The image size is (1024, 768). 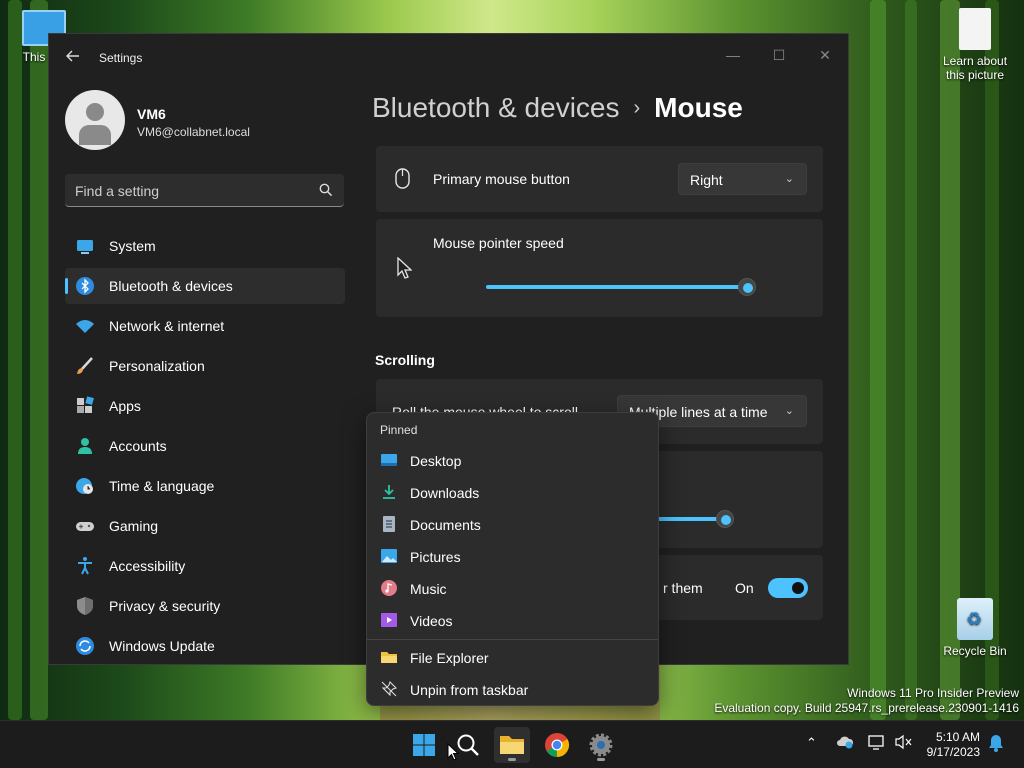 What do you see at coordinates (557, 745) in the screenshot?
I see `chrome-taskbar-button` at bounding box center [557, 745].